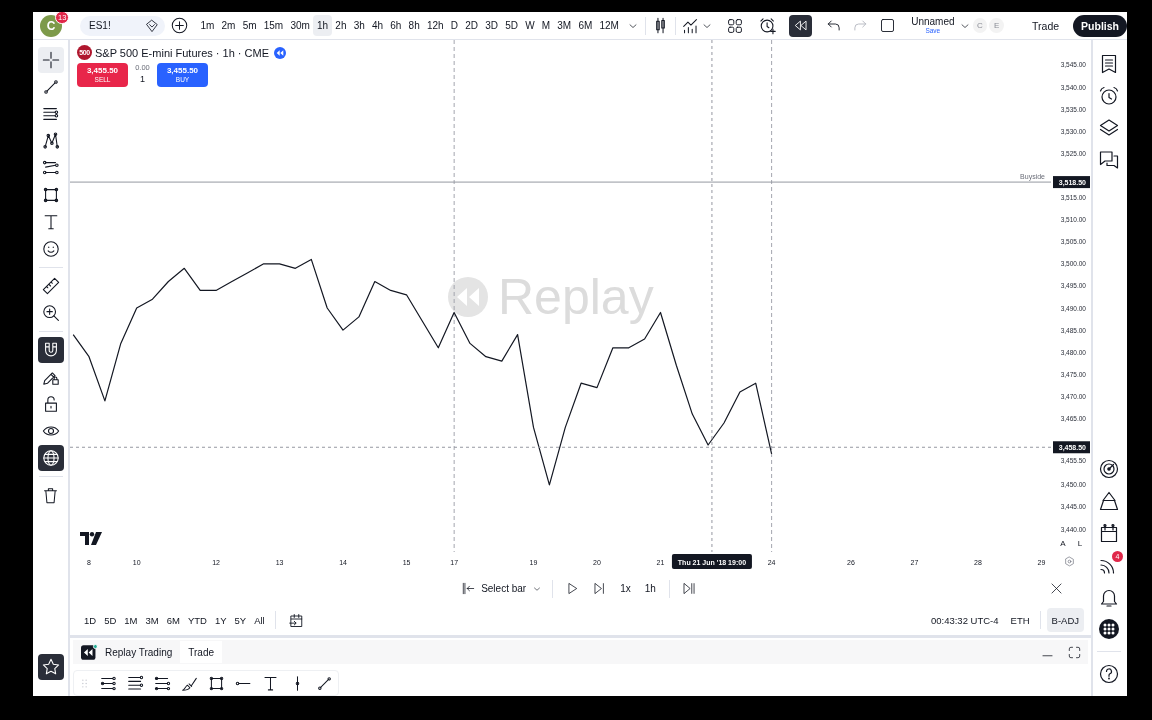  What do you see at coordinates (50, 313) in the screenshot?
I see `zoom-in-icon` at bounding box center [50, 313].